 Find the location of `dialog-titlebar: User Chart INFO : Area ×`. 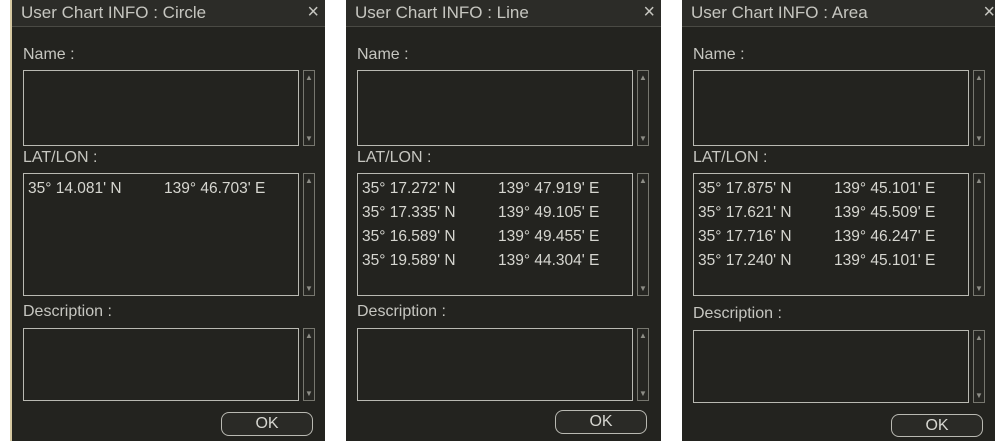

dialog-titlebar: User Chart INFO : Area × is located at coordinates (838, 13).